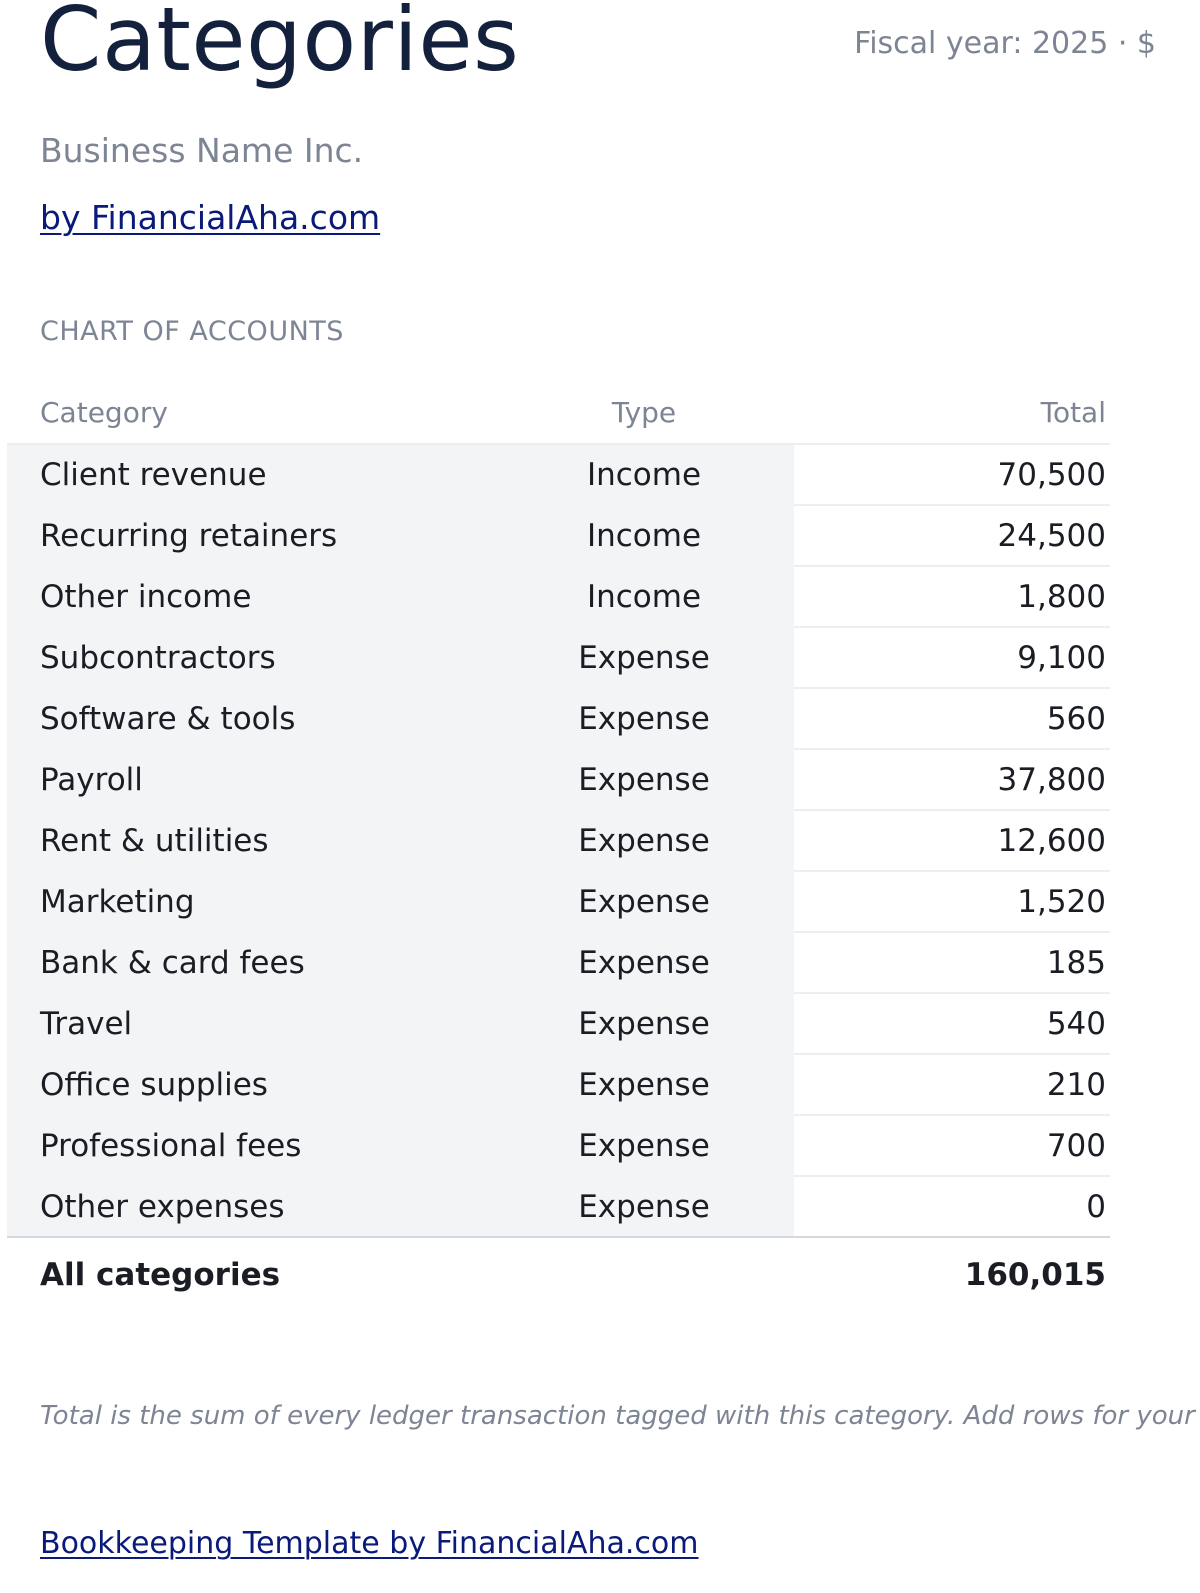 The width and height of the screenshot is (1200, 1593). I want to click on table-row: Marketing Expense 1,520, so click(558, 902).